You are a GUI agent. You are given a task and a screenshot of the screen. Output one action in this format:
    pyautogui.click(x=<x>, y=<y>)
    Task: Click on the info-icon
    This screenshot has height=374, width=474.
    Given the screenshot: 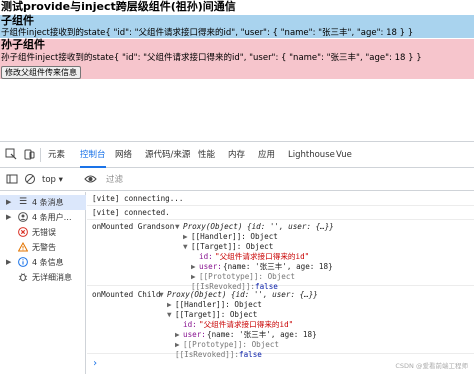 What is the action you would take?
    pyautogui.click(x=23, y=262)
    